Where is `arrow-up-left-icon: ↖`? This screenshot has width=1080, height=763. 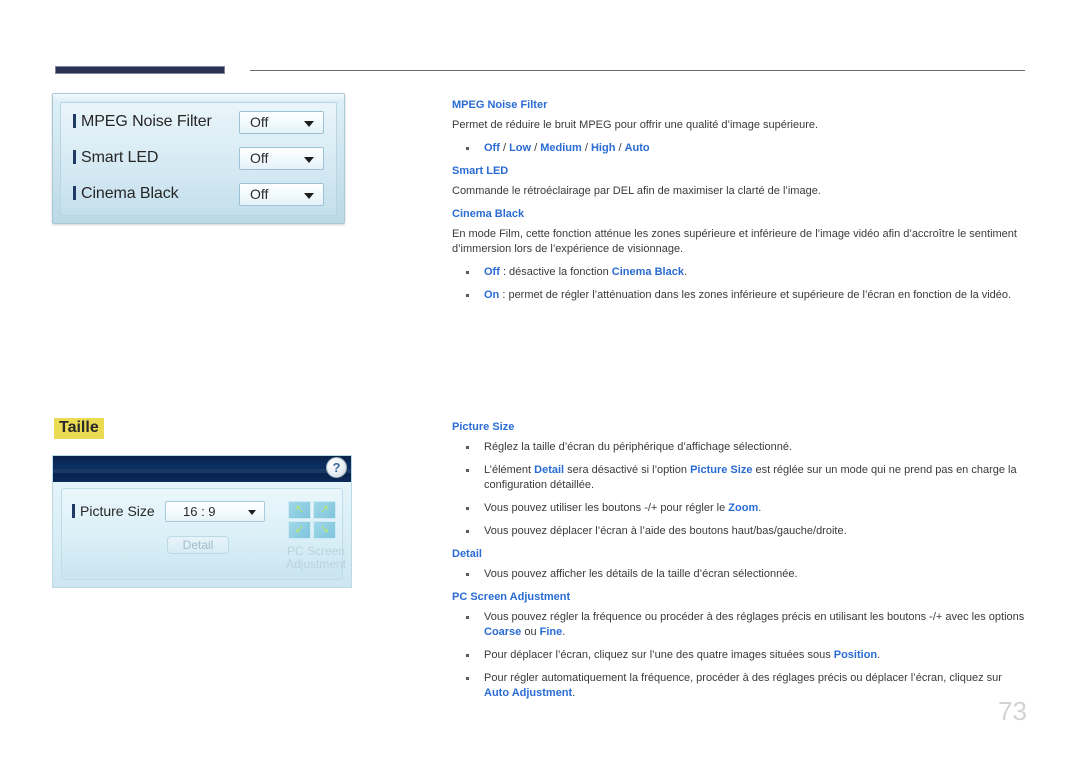
arrow-up-left-icon: ↖ is located at coordinates (299, 509).